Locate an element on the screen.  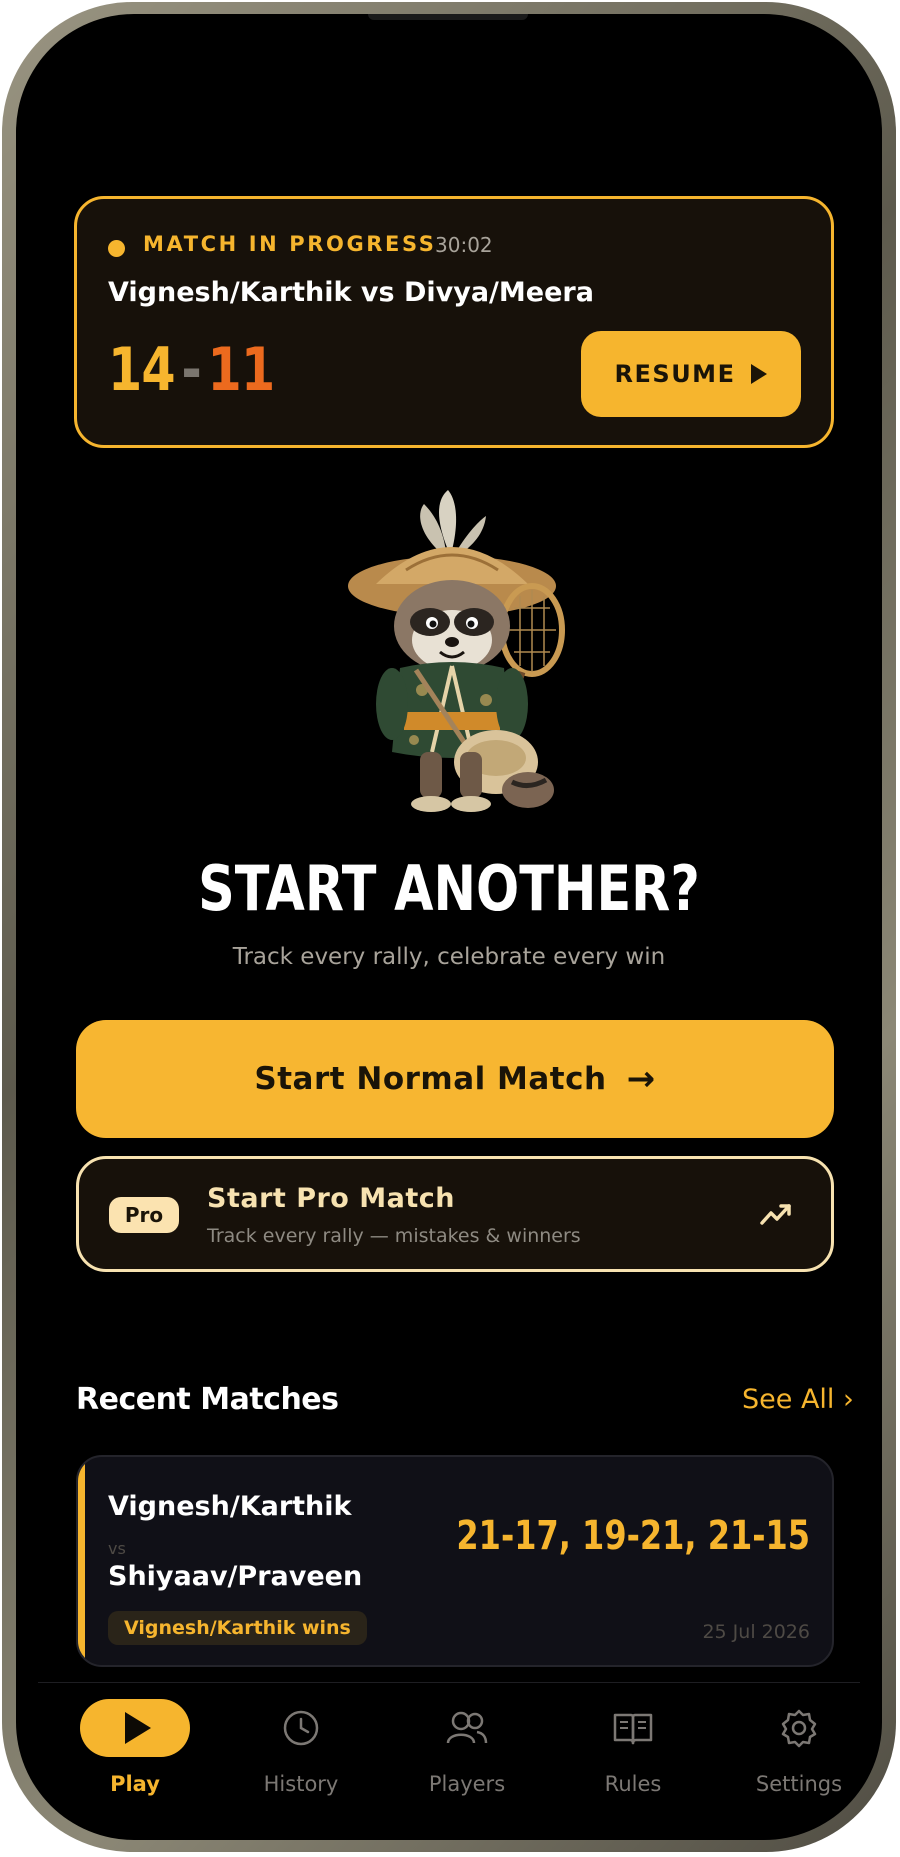
vs-label: vs is located at coordinates (117, 1548).